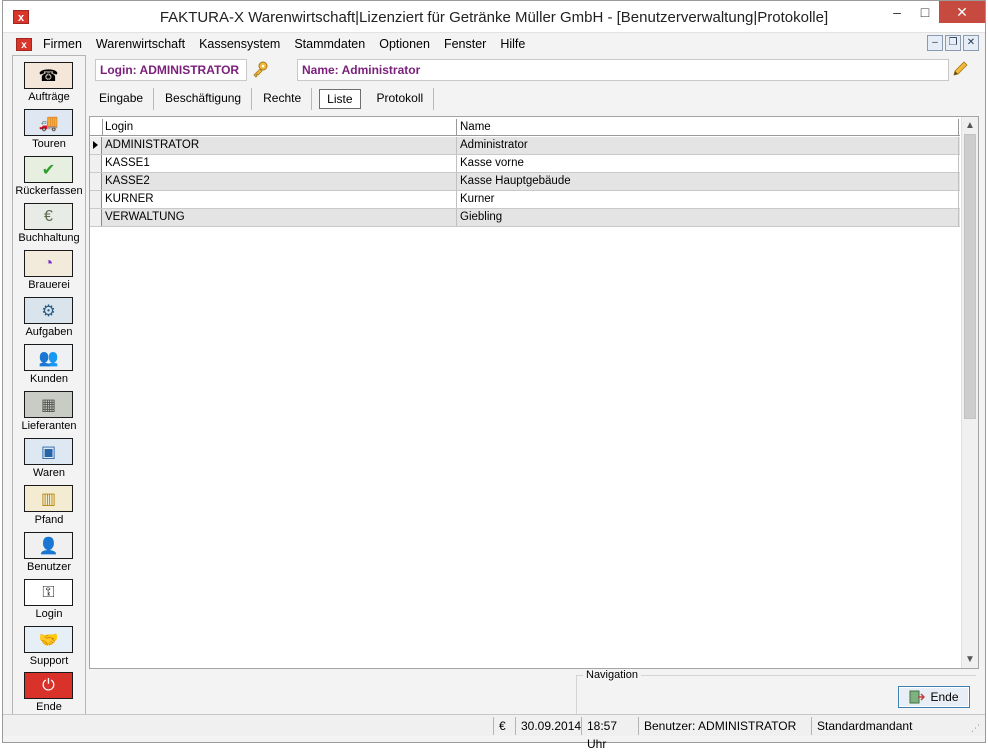 The image size is (988, 753). Describe the element at coordinates (48, 122) in the screenshot. I see `truck-icon: 🚚` at that location.